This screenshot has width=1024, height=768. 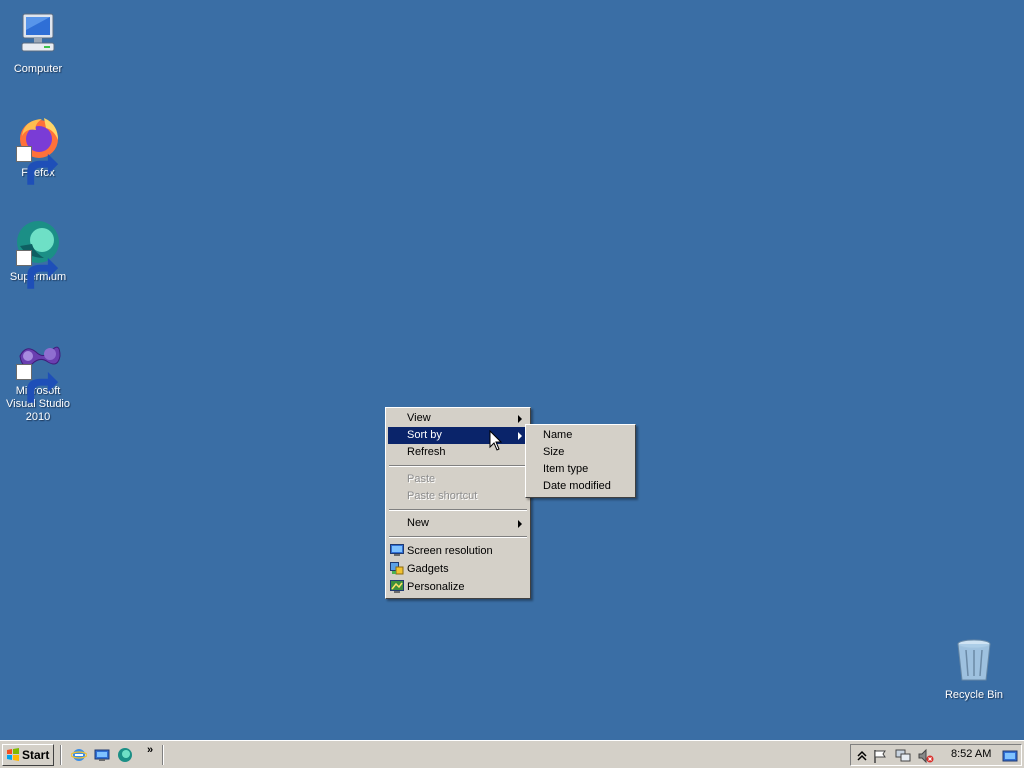 I want to click on desktop-icon-firefox: Firefox, so click(x=38, y=149).